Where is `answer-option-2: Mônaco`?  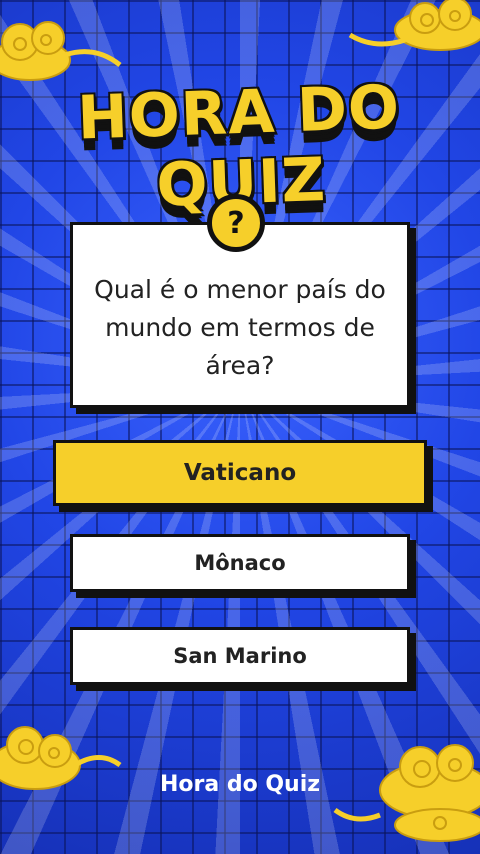 answer-option-2: Mônaco is located at coordinates (240, 563).